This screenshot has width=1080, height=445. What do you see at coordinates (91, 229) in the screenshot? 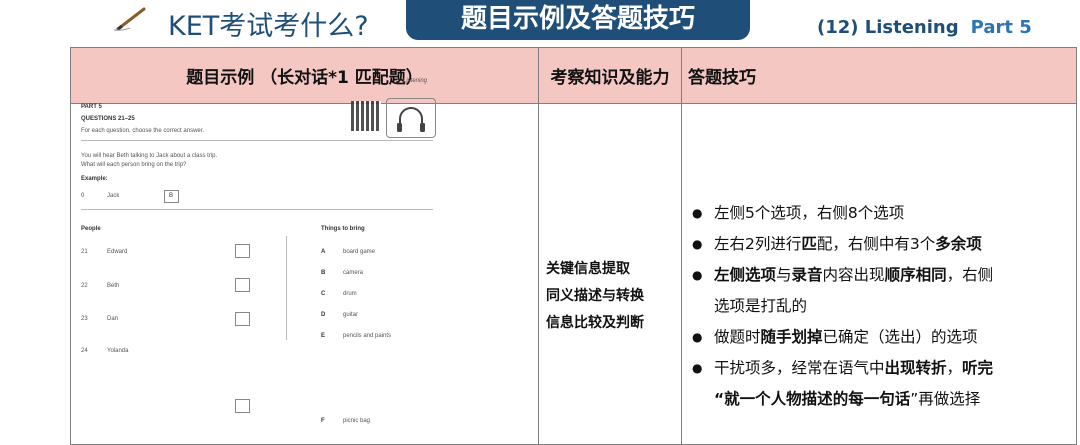
I see `paper-people-header: People` at bounding box center [91, 229].